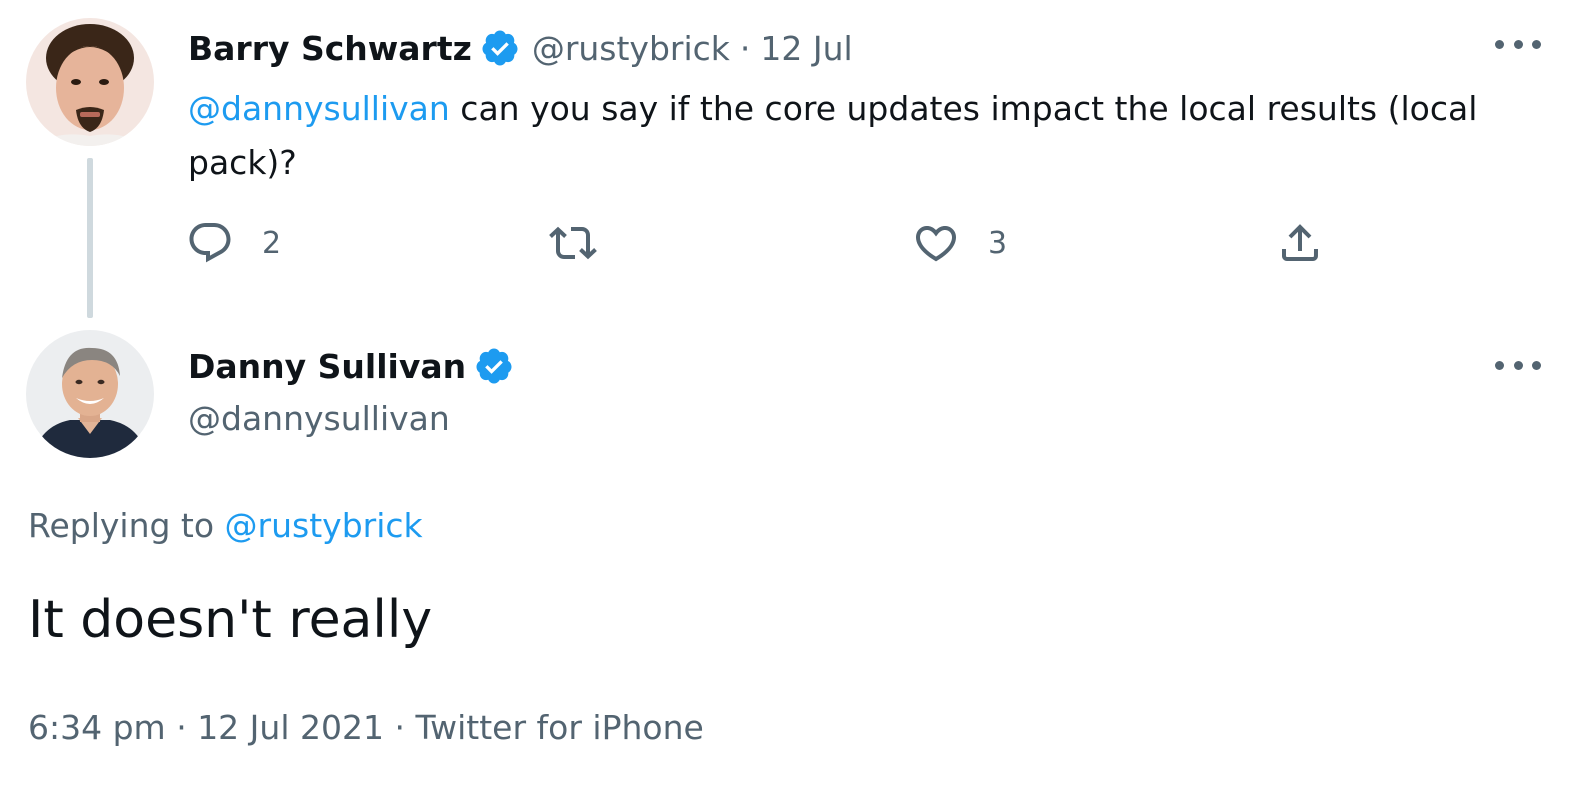 The image size is (1579, 792). I want to click on share-button, so click(1300, 243).